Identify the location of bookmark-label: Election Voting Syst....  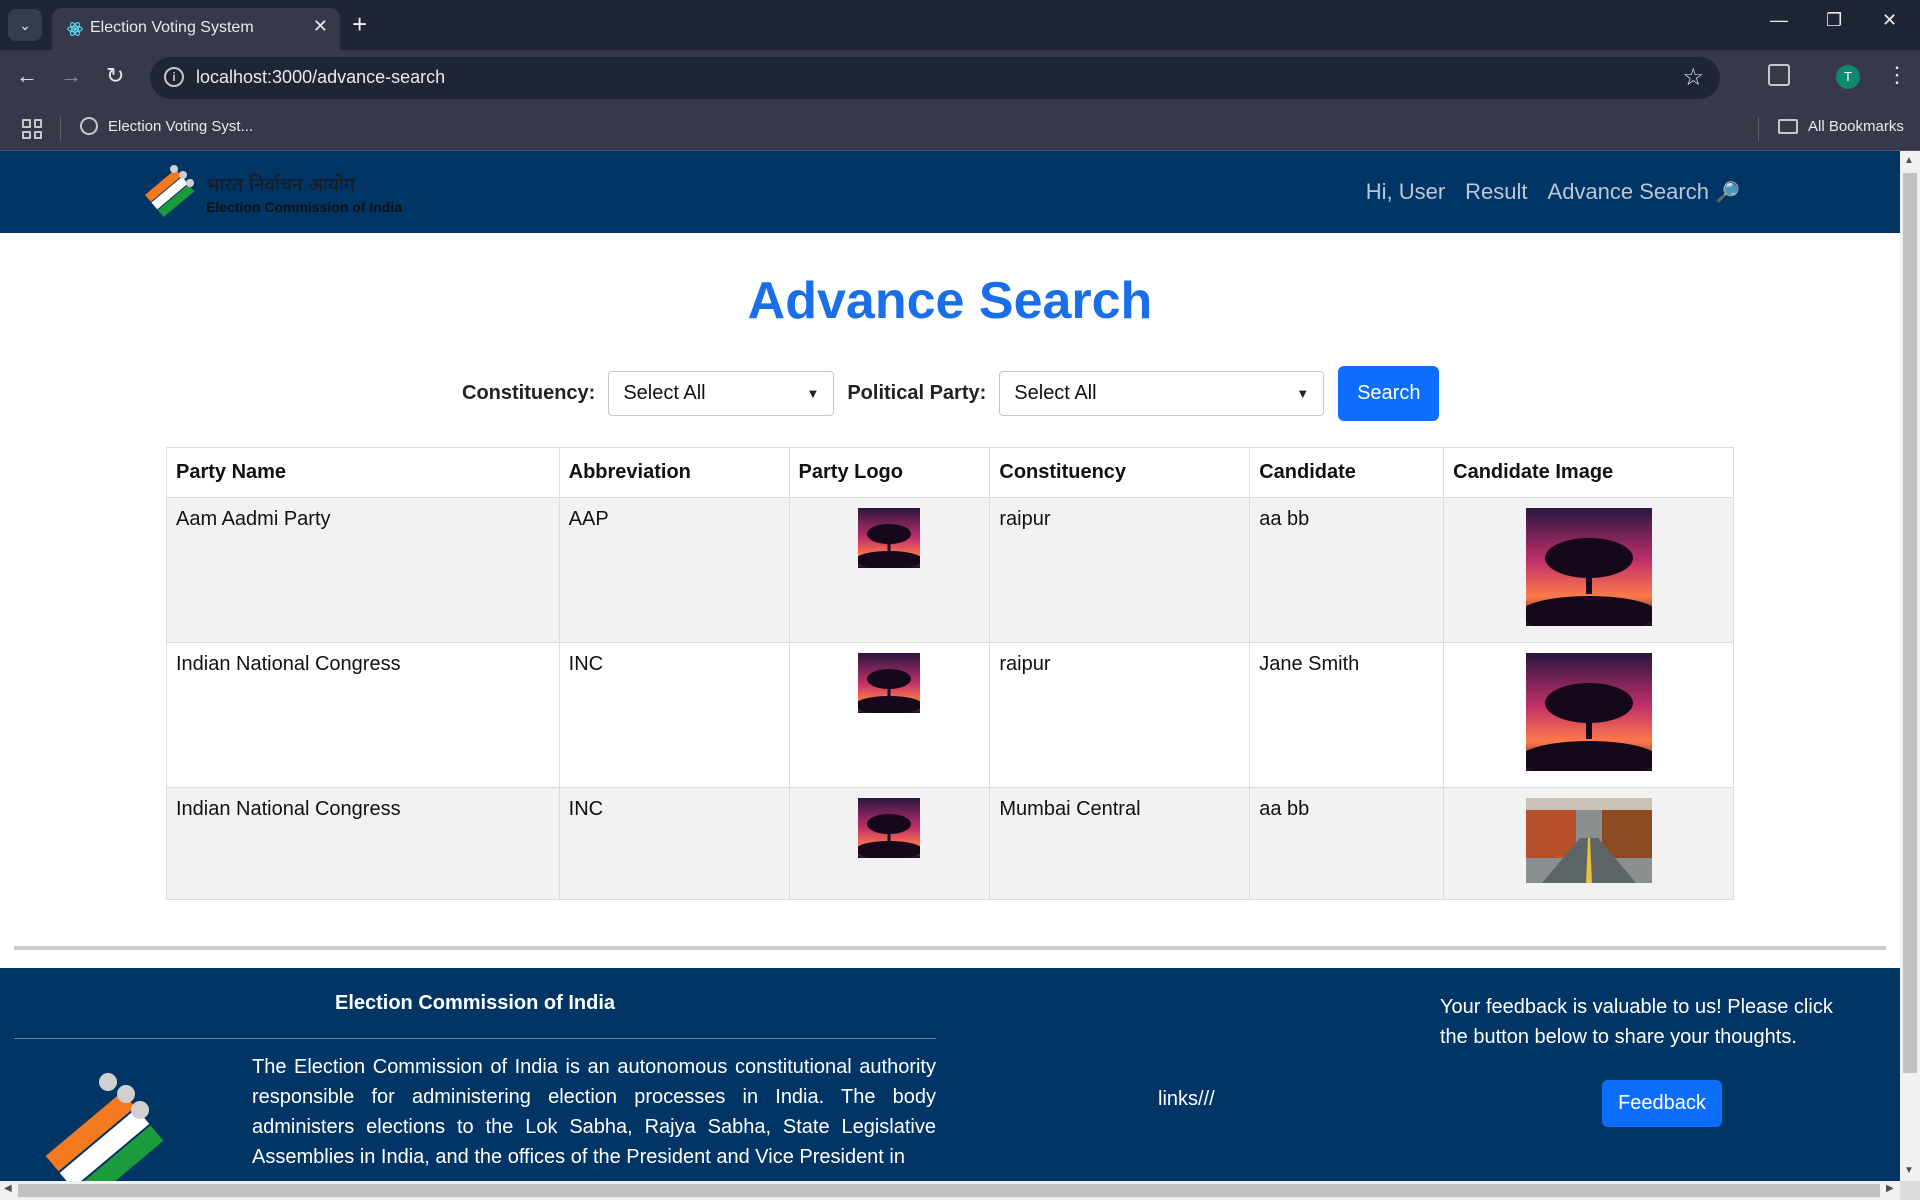
(181, 126).